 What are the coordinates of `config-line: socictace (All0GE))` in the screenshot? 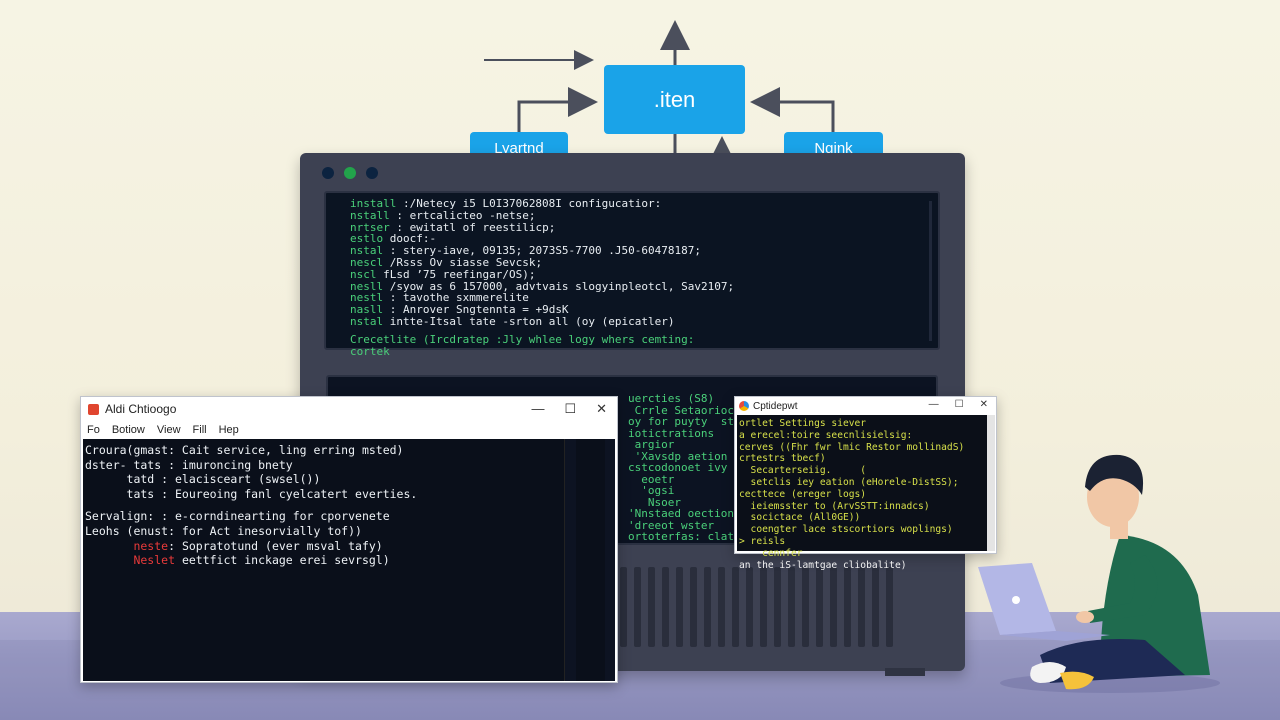 It's located at (800, 518).